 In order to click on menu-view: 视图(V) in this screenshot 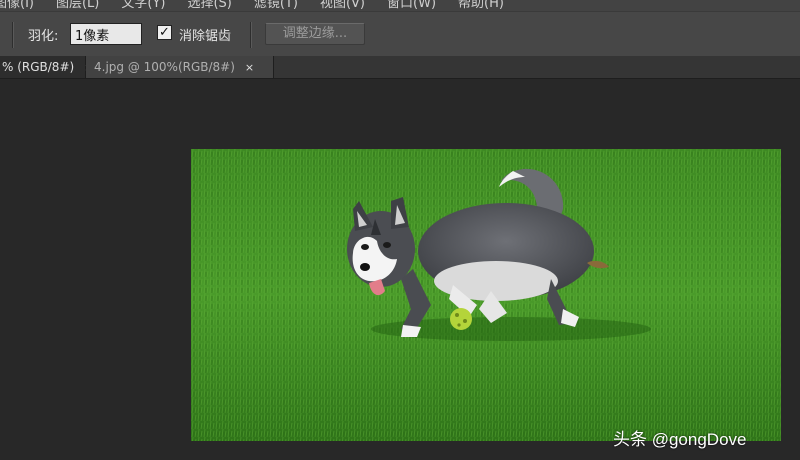, I will do `click(342, 5)`.